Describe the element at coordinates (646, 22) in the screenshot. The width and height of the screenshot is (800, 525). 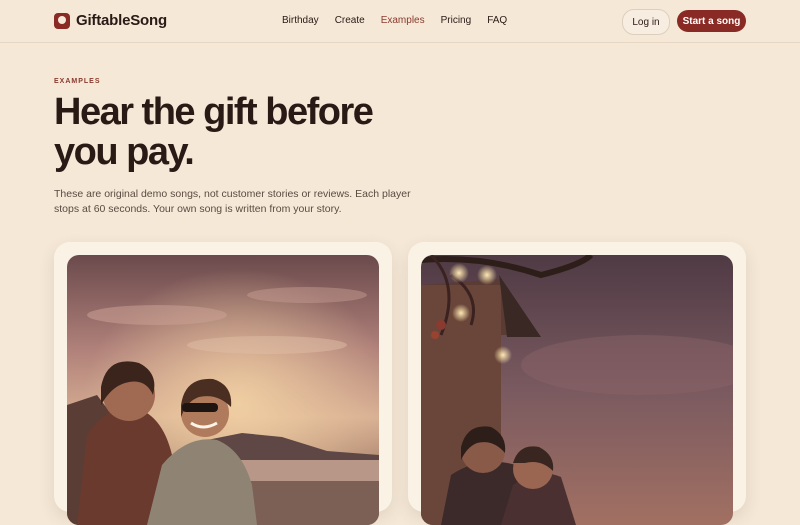
I see `login-button: Log in` at that location.